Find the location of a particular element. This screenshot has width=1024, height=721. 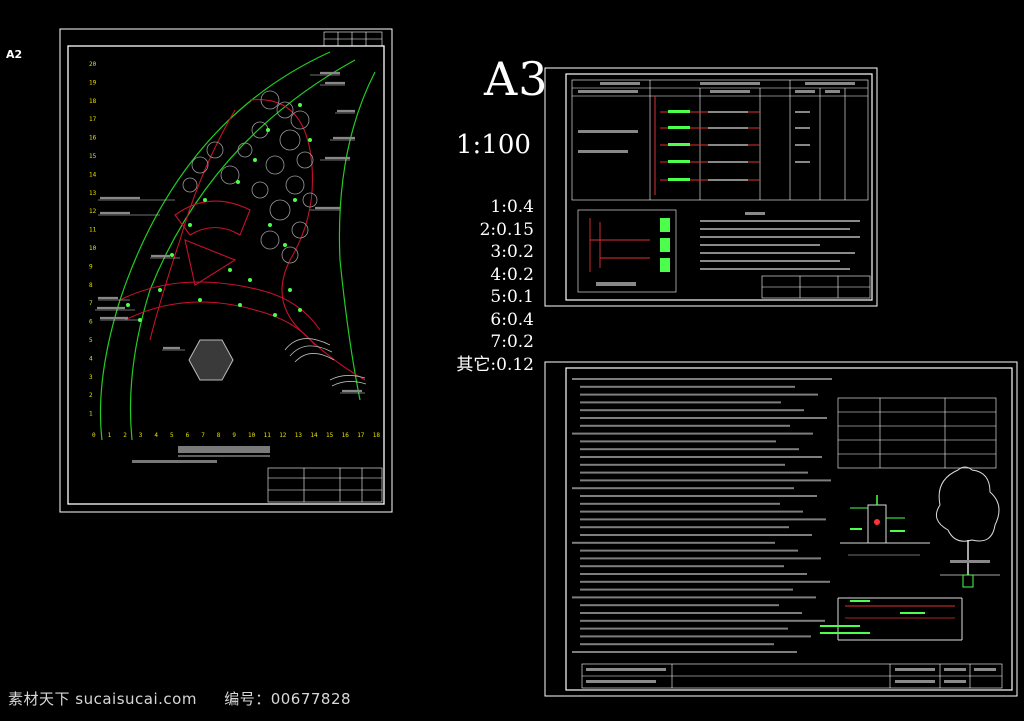

plan-top-table is located at coordinates (353, 39).